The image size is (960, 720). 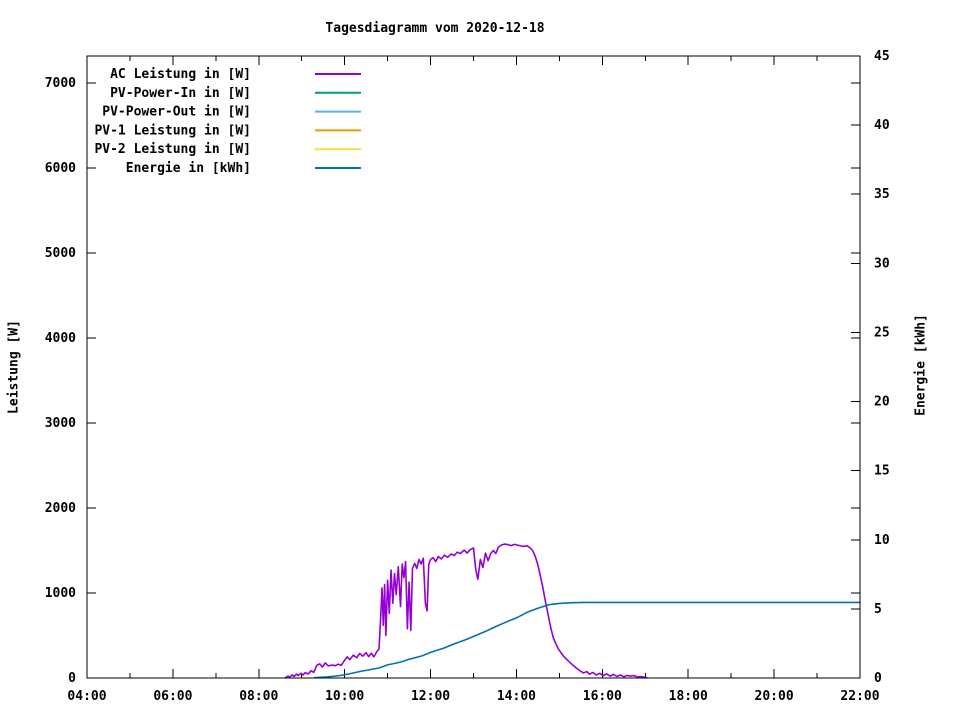 I want to click on y2-tick-label: 30, so click(x=882, y=263).